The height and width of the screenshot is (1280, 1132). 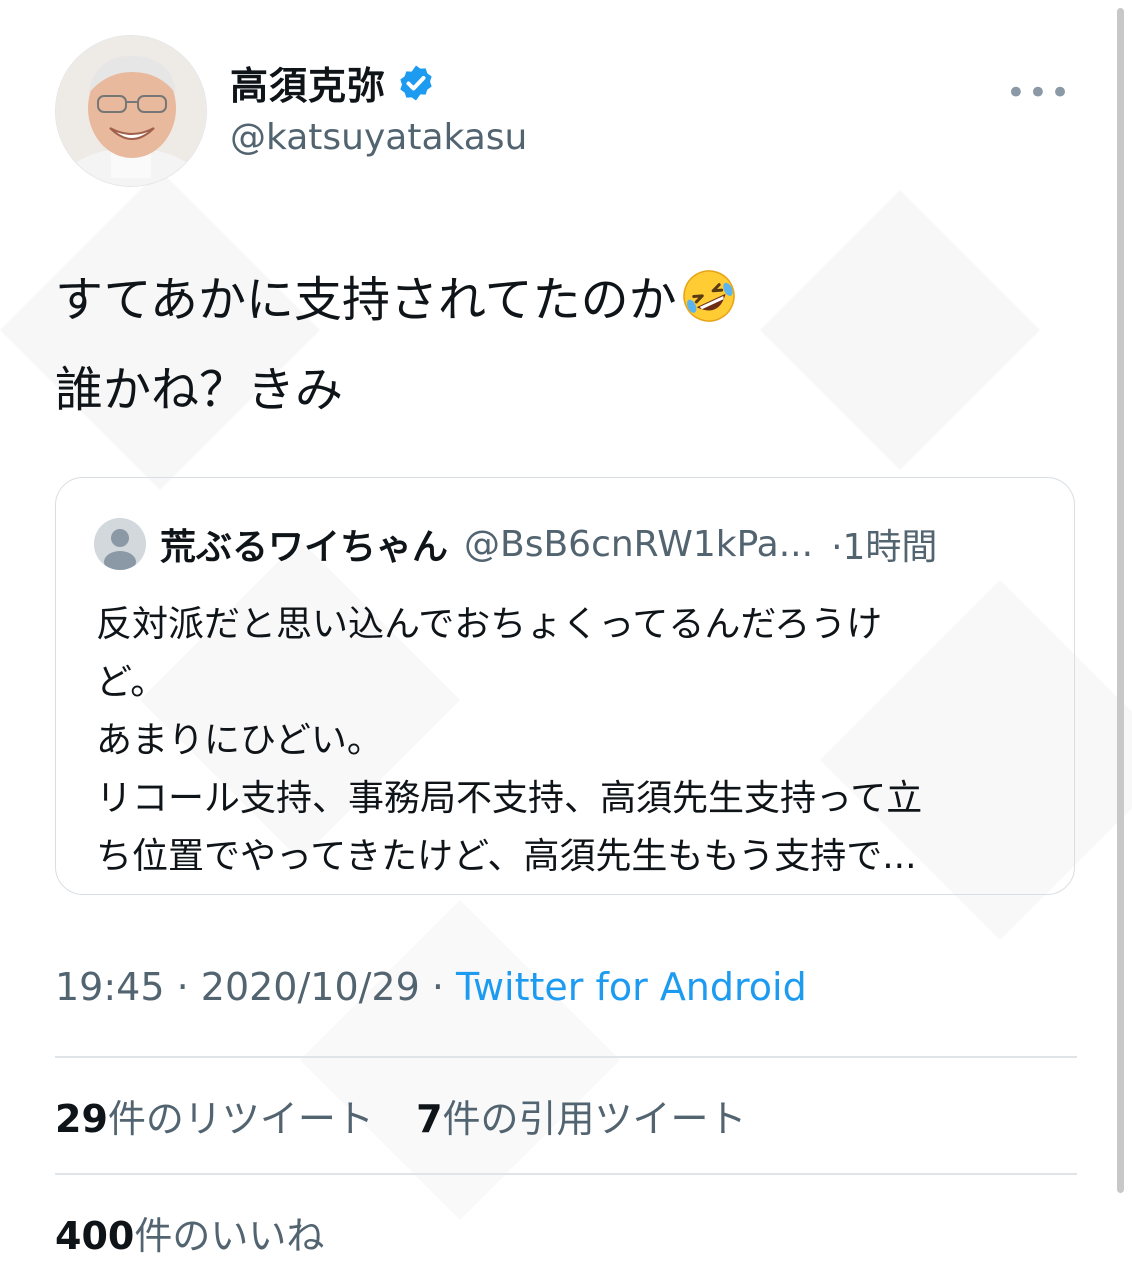 I want to click on tweet-source-link: Twitter for Android, so click(x=631, y=987).